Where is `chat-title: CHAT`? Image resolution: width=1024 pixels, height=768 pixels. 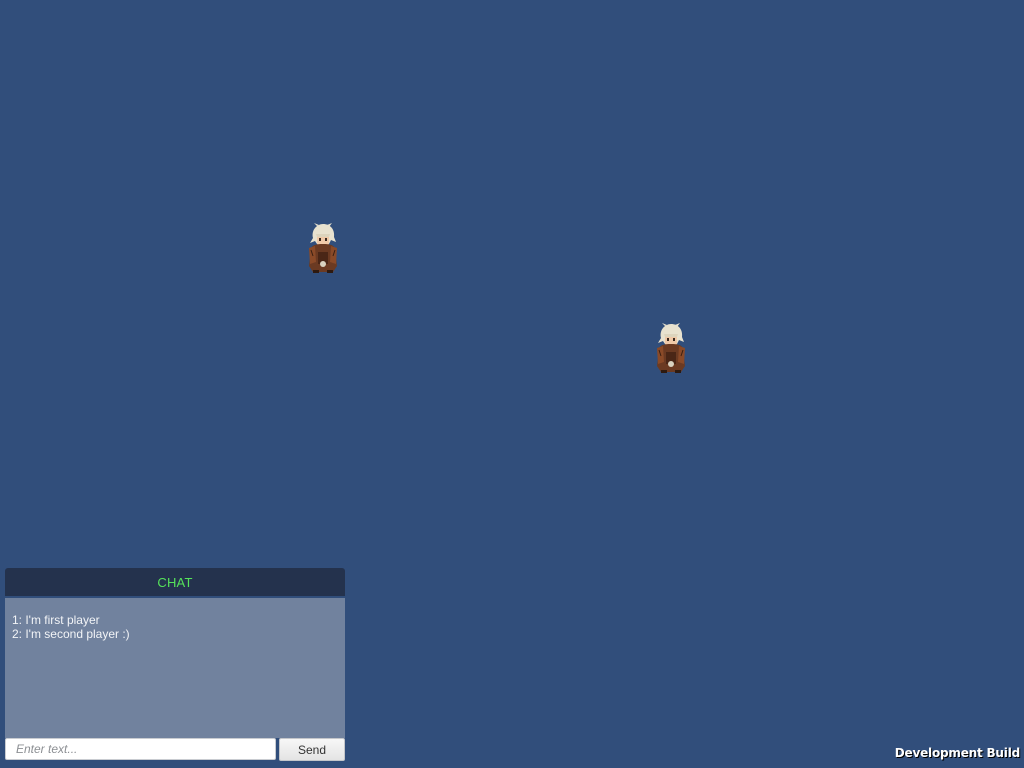
chat-title: CHAT is located at coordinates (175, 582).